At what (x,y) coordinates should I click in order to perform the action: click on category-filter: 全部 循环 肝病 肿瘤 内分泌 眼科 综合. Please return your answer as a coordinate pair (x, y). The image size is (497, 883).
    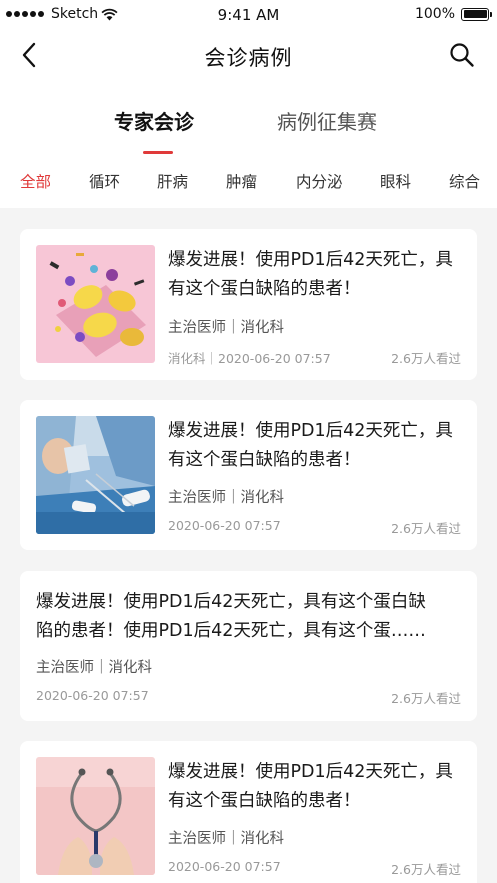
    Looking at the image, I should click on (248, 183).